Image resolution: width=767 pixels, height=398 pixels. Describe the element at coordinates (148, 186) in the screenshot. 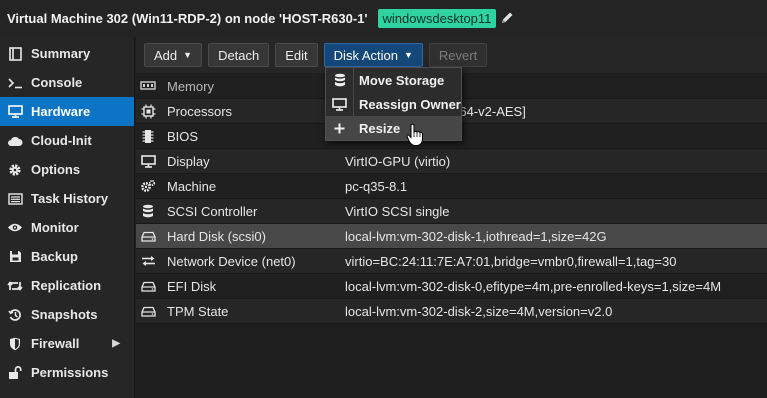

I see `cogs-icon` at that location.